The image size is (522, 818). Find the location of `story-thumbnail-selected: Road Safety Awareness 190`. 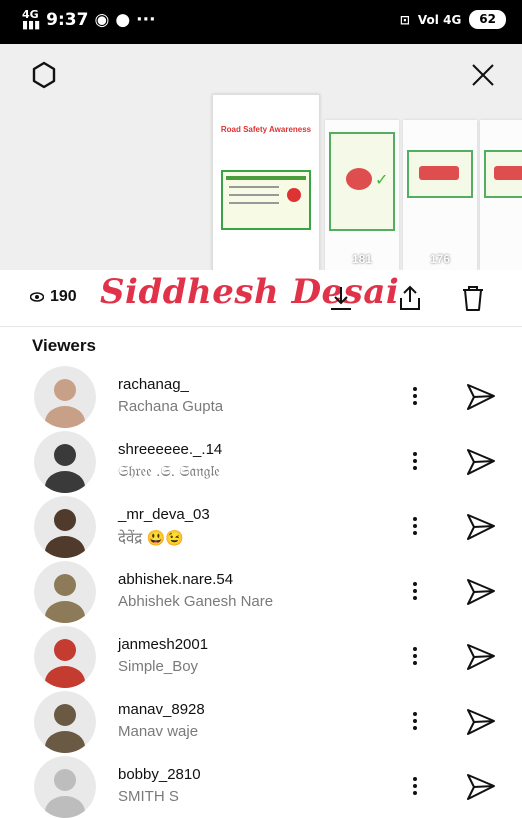

story-thumbnail-selected: Road Safety Awareness 190 is located at coordinates (266, 182).